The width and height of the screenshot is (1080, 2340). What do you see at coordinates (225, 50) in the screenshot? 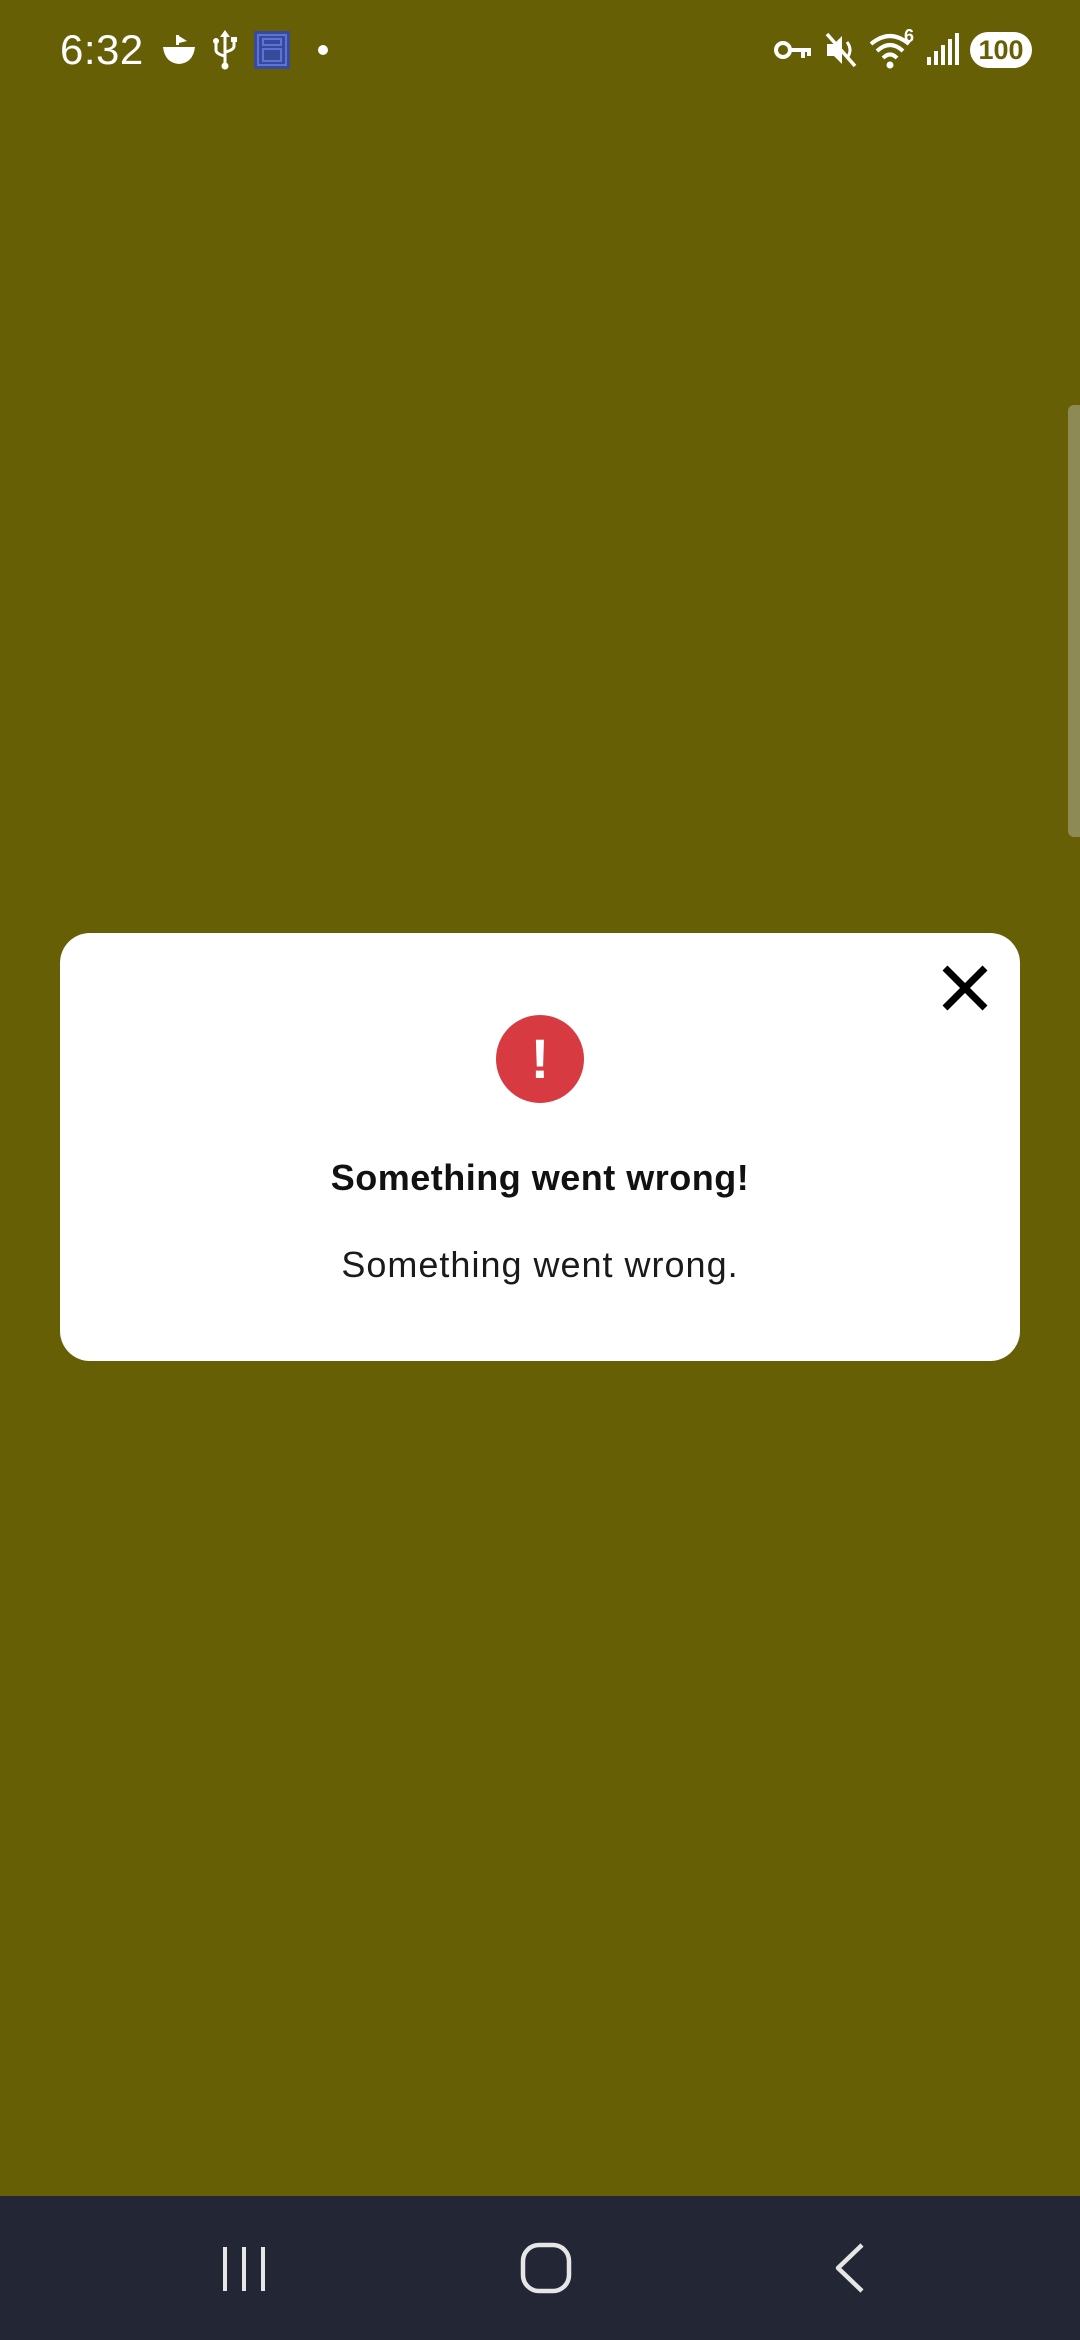
I see `usb-icon` at bounding box center [225, 50].